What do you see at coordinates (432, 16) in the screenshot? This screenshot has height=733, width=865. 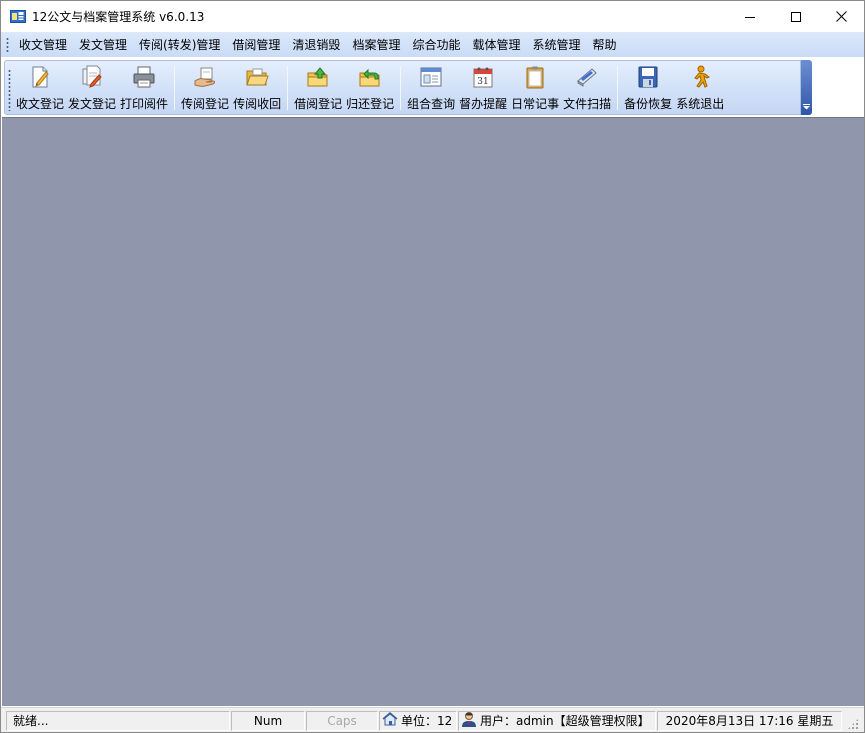 I see `title-bar: 12公文与档案管理系统 v6.0.13` at bounding box center [432, 16].